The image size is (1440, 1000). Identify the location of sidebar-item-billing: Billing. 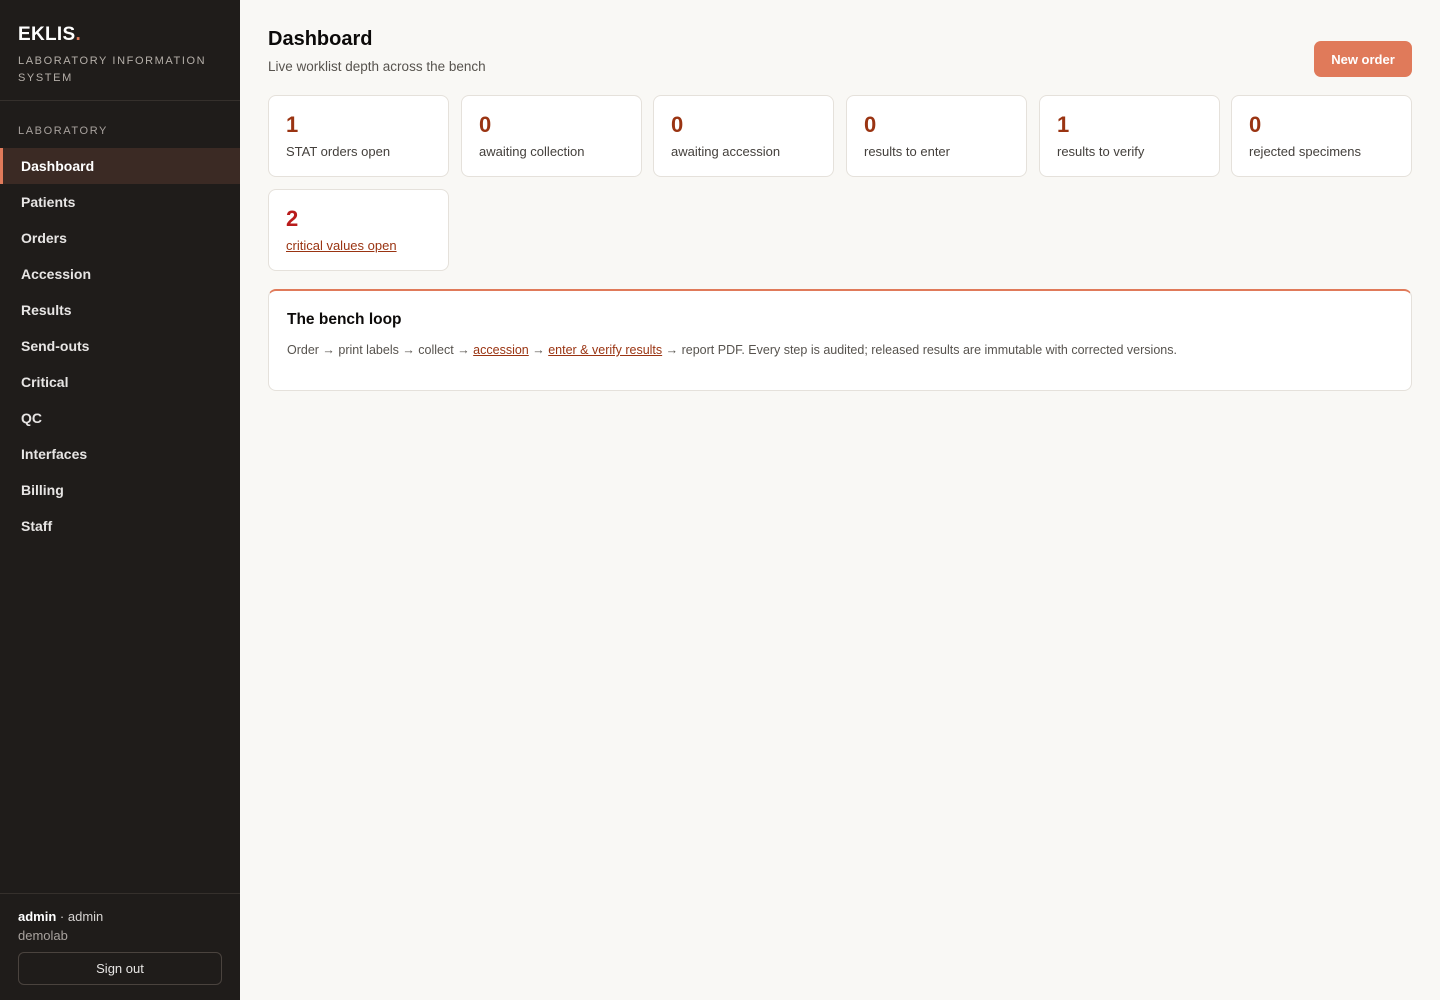
(120, 490).